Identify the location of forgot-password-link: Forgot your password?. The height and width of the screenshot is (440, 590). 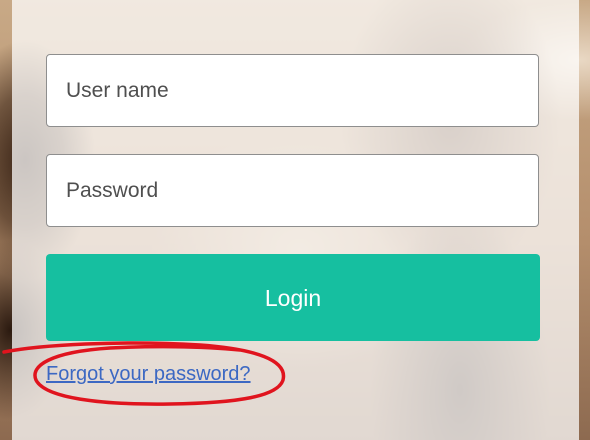
(148, 374).